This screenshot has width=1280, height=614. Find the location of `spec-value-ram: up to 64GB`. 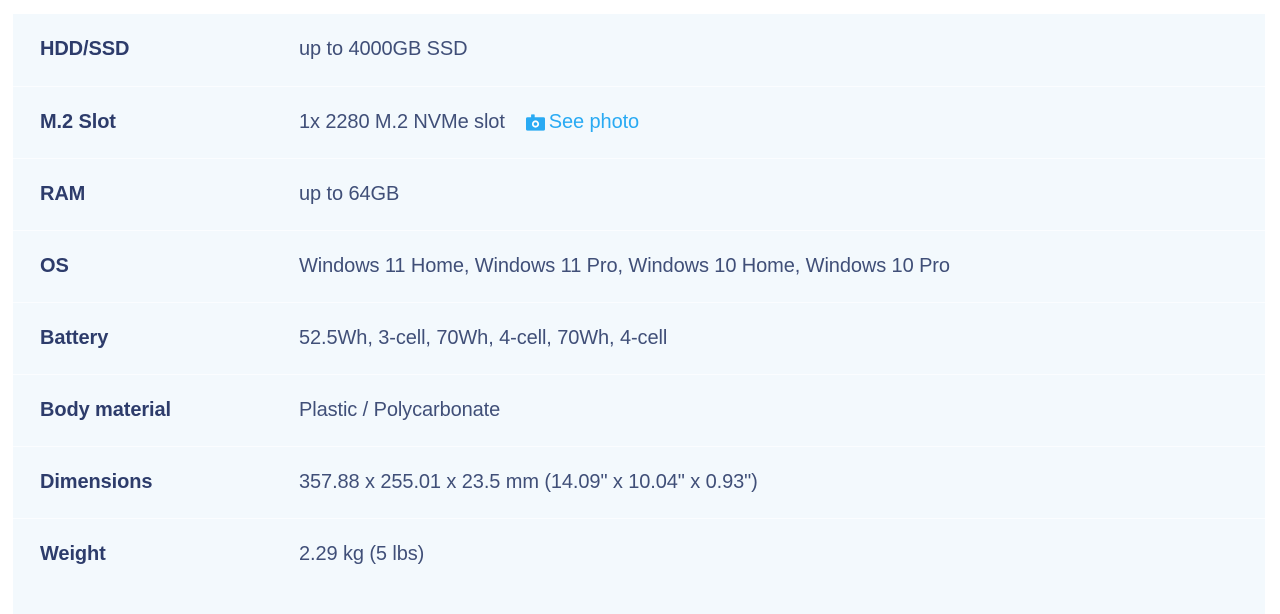

spec-value-ram: up to 64GB is located at coordinates (782, 194).